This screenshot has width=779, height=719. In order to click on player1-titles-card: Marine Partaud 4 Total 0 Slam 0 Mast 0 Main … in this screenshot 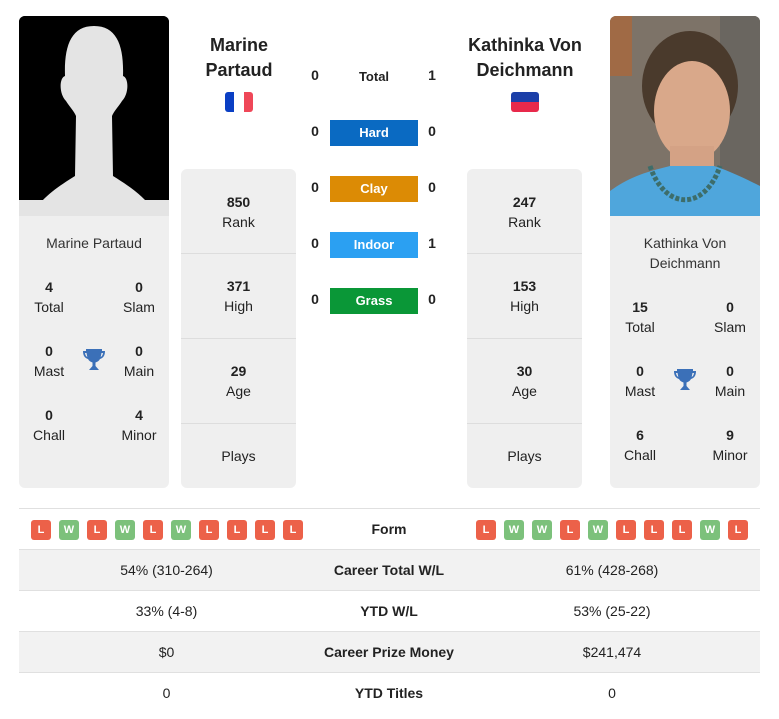, I will do `click(94, 352)`.